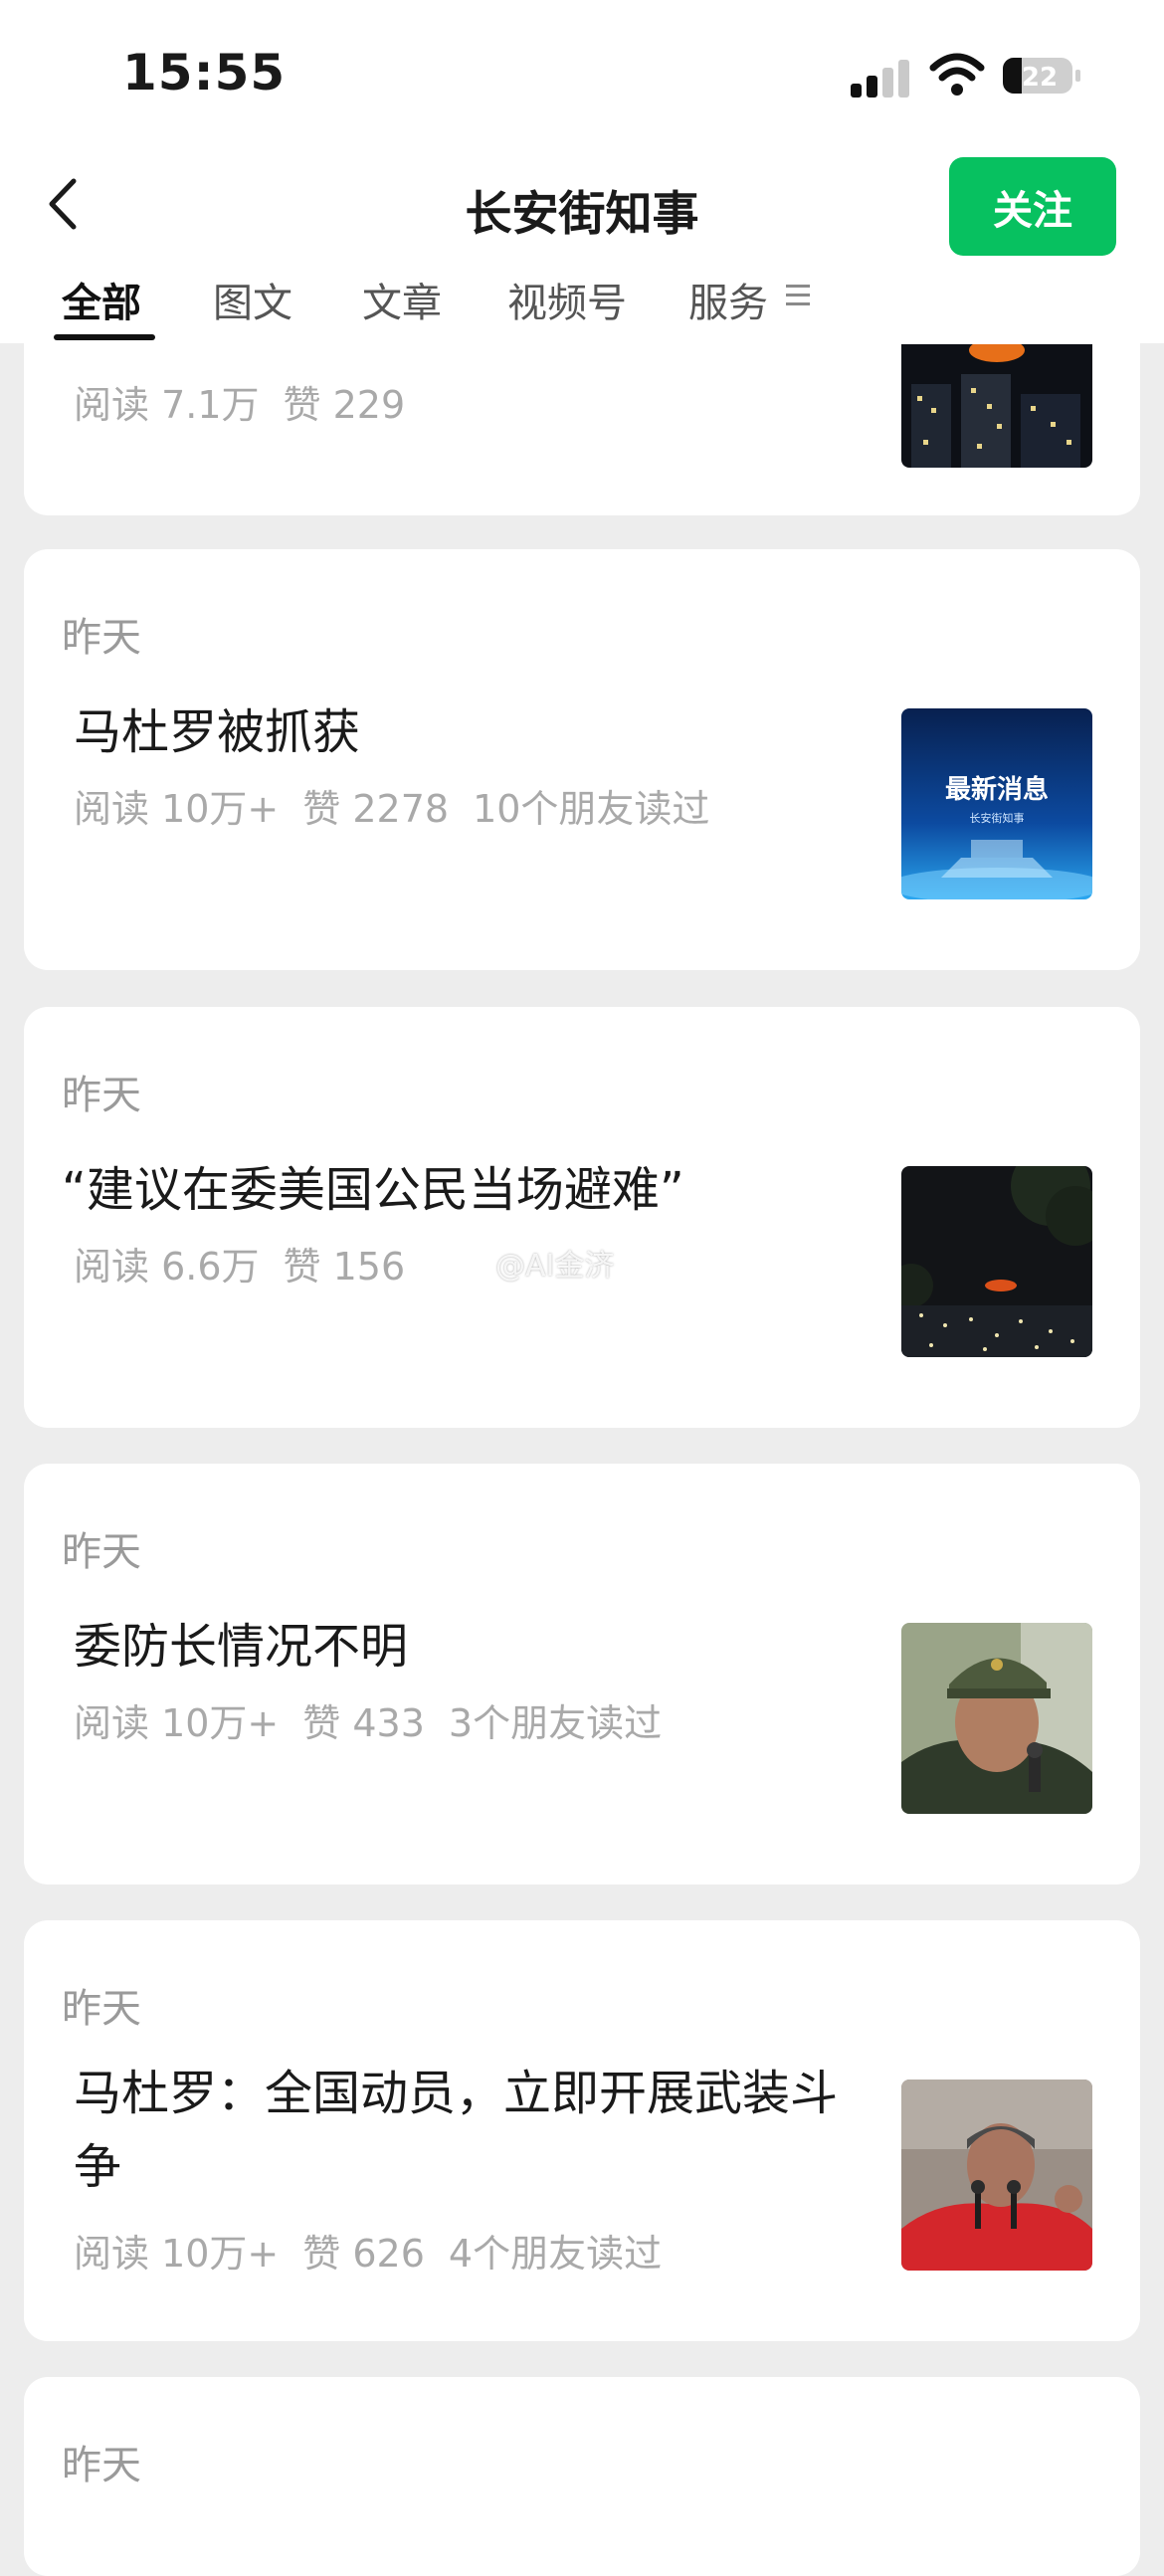 Image resolution: width=1164 pixels, height=2576 pixels. I want to click on like-count: 赞 229, so click(344, 405).